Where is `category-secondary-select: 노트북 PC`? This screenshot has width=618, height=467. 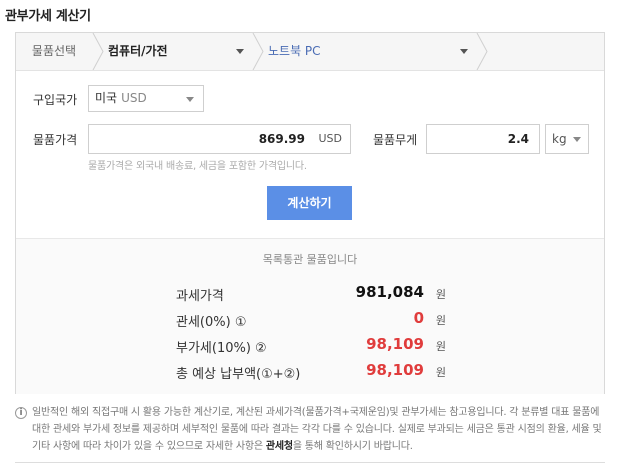
category-secondary-select: 노트북 PC is located at coordinates (373, 51).